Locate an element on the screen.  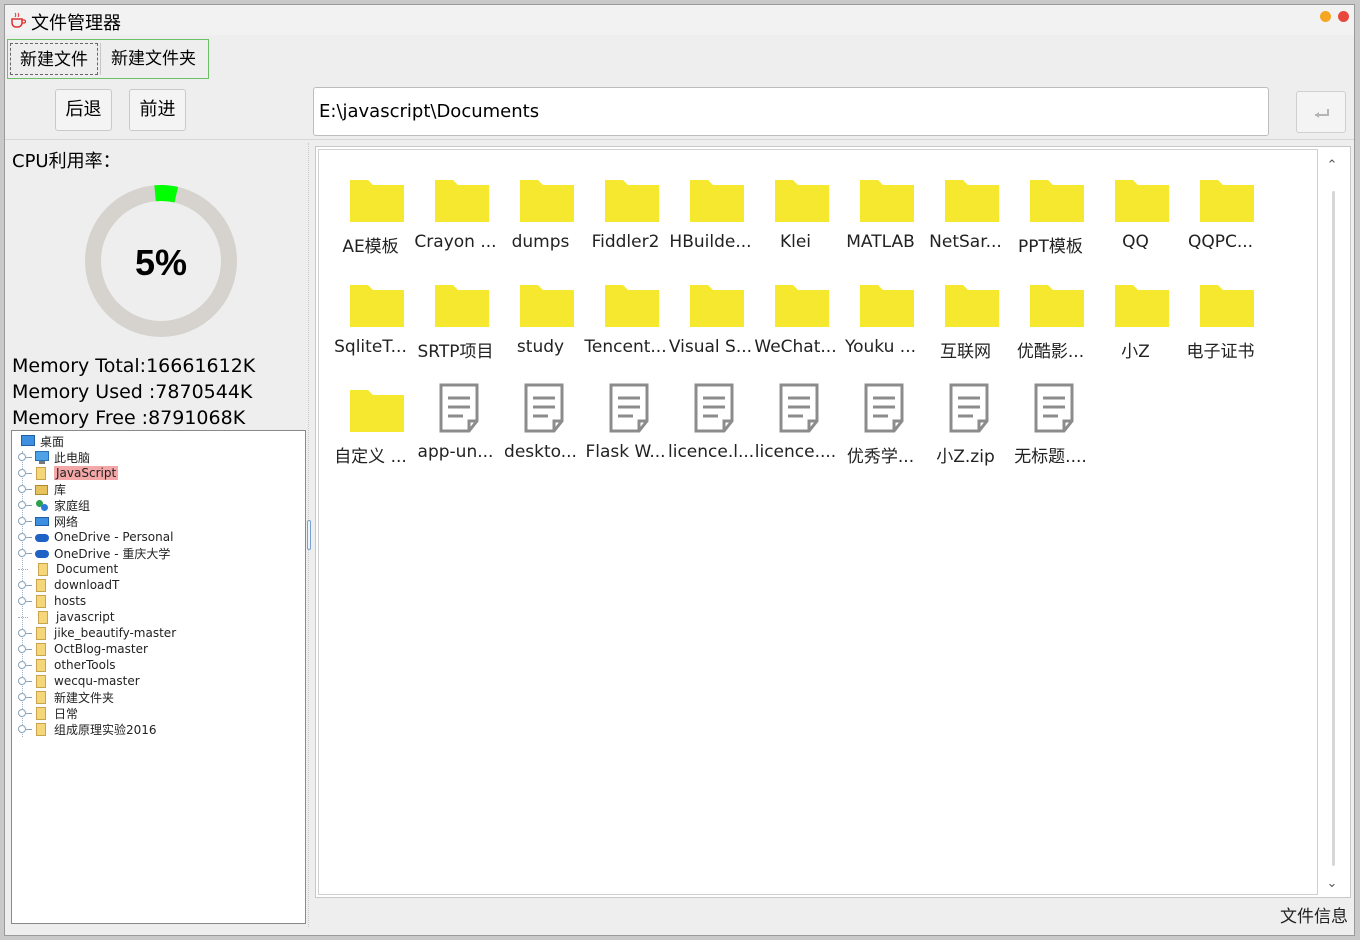
folder-item: 电子证书 is located at coordinates (1220, 324).